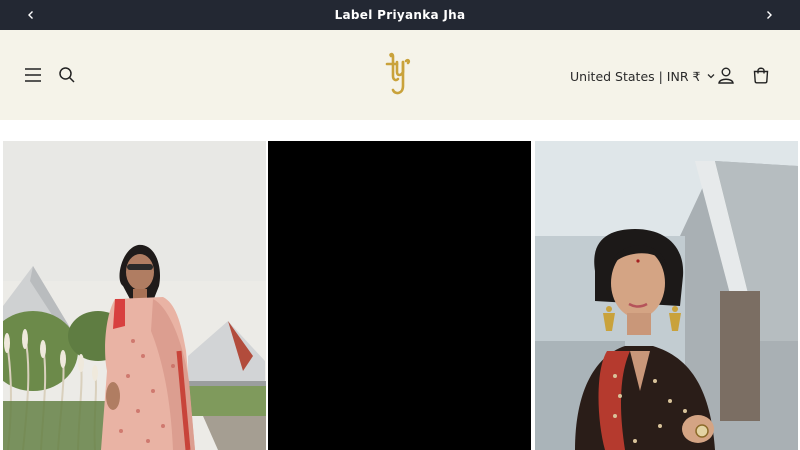 The width and height of the screenshot is (800, 450). I want to click on country-currency-label: United States | INR ₹, so click(635, 76).